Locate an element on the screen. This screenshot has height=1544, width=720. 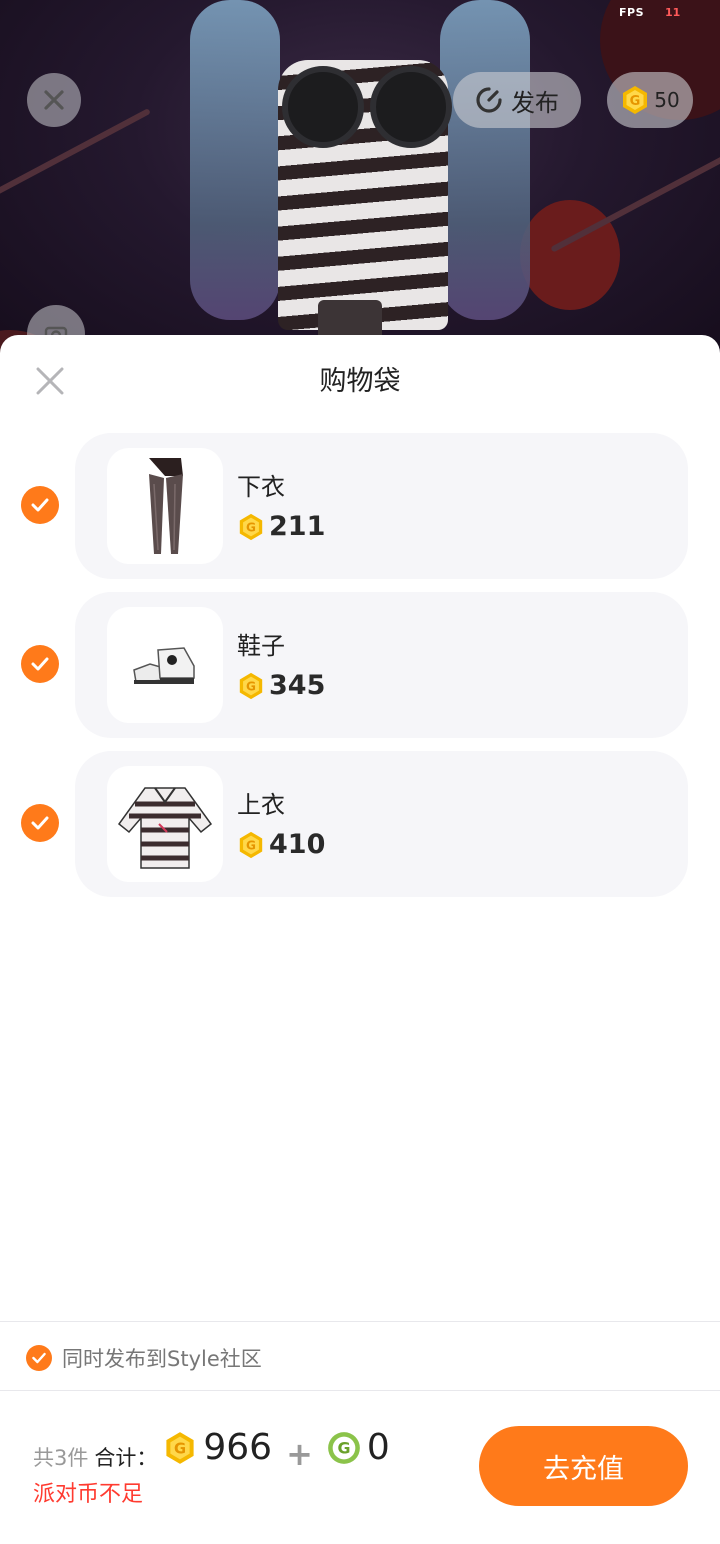
close-icon is located at coordinates (54, 100).